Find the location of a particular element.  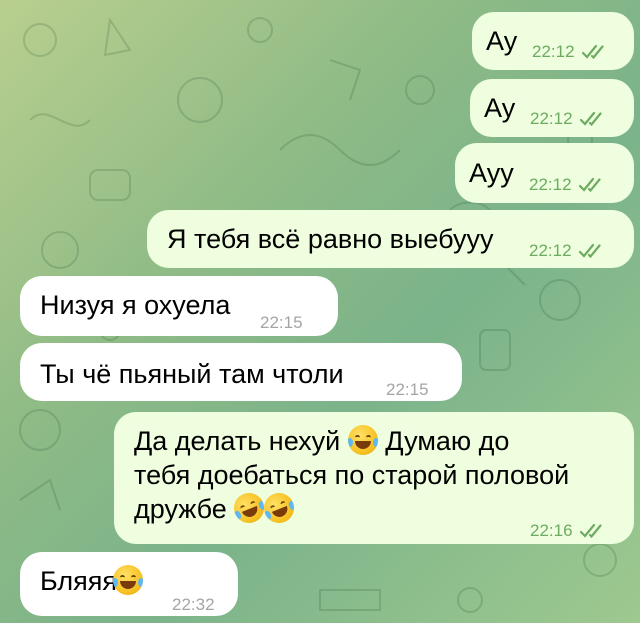

message-text: Я тебя всё равно выебууу is located at coordinates (330, 239).